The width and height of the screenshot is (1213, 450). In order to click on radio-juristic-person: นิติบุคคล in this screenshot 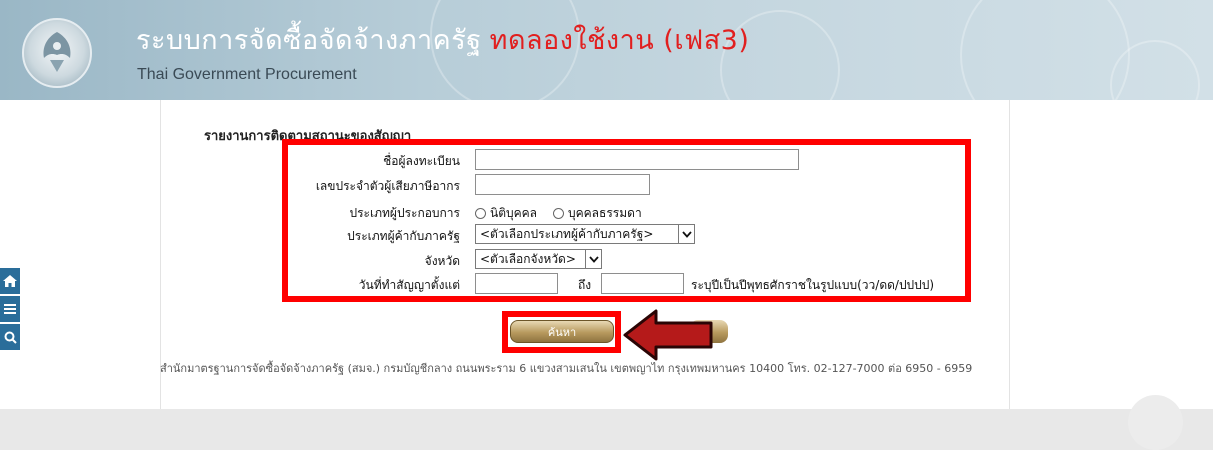, I will do `click(506, 213)`.